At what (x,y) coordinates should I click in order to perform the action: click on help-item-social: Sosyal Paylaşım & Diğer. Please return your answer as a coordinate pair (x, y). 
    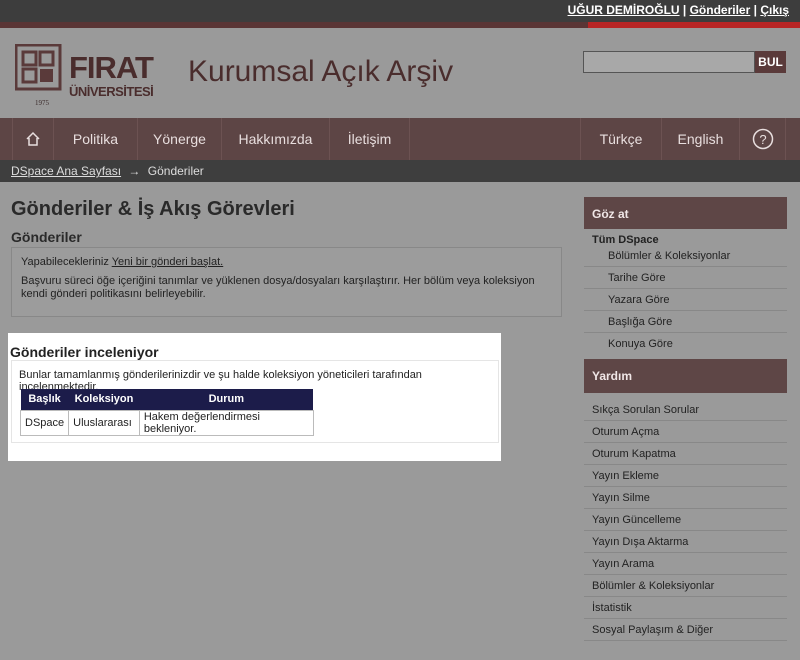
    Looking at the image, I should click on (685, 630).